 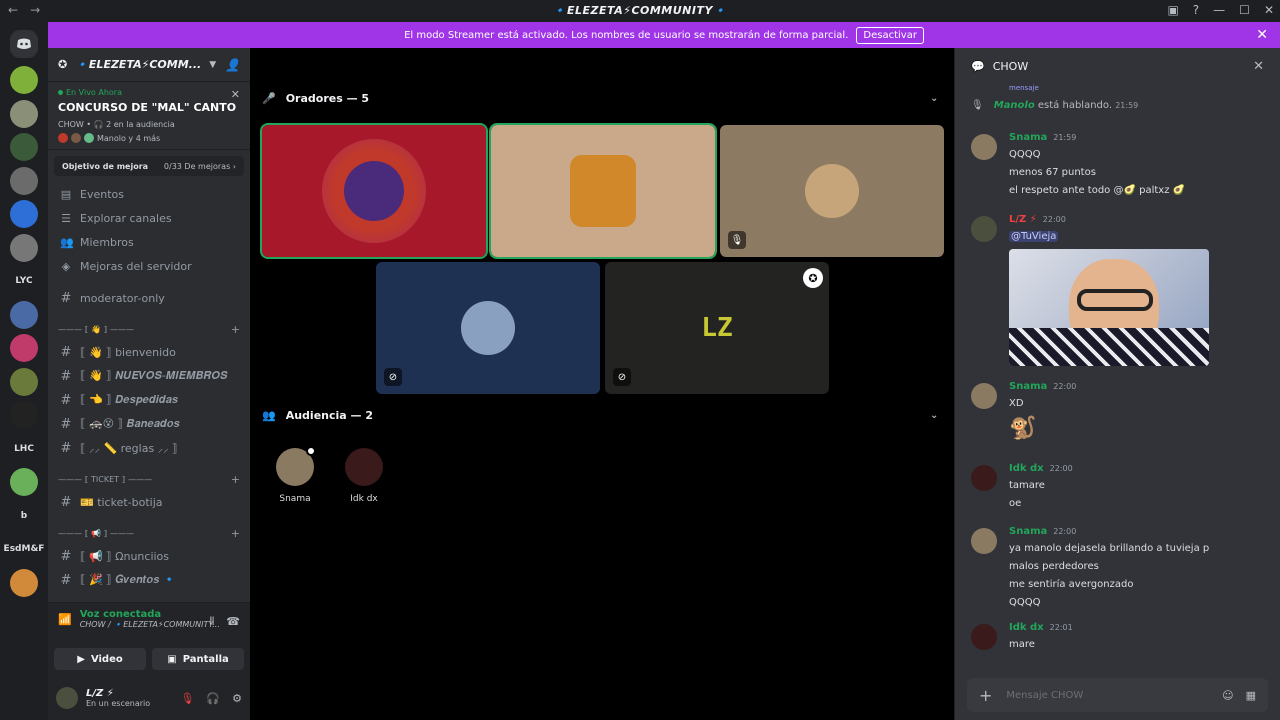 What do you see at coordinates (24, 449) in the screenshot?
I see `server-icon: LHC` at bounding box center [24, 449].